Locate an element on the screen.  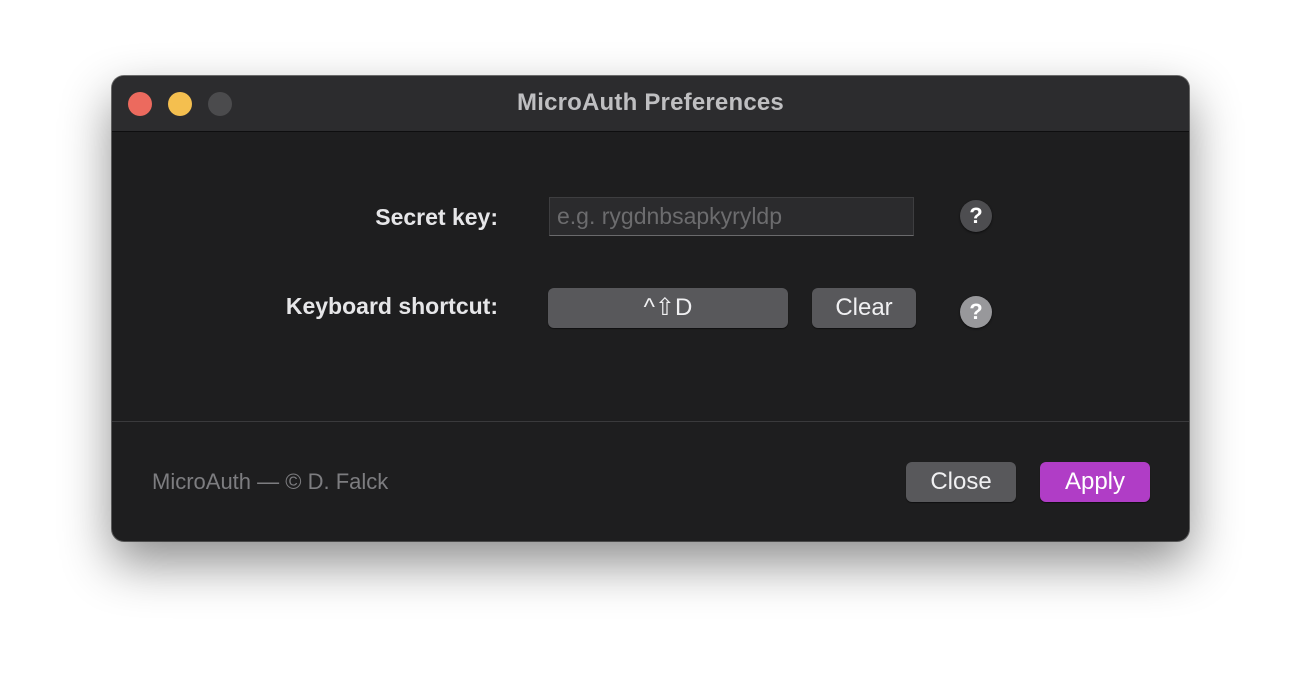
title-bar: MicroAuth Preferences is located at coordinates (650, 104).